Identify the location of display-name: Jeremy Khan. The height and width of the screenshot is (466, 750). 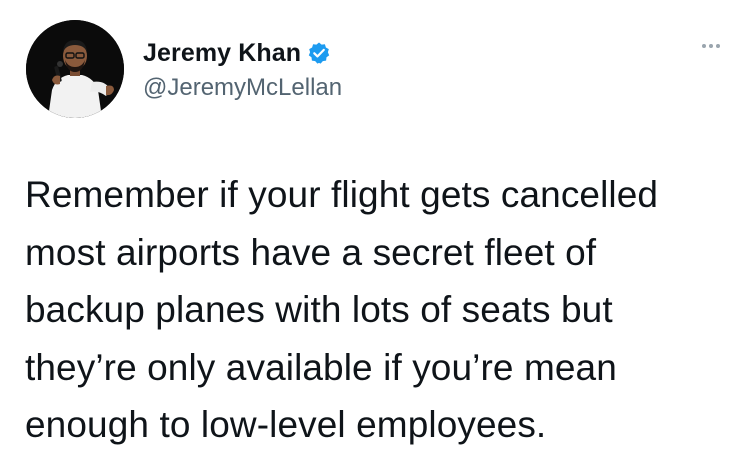
(222, 53).